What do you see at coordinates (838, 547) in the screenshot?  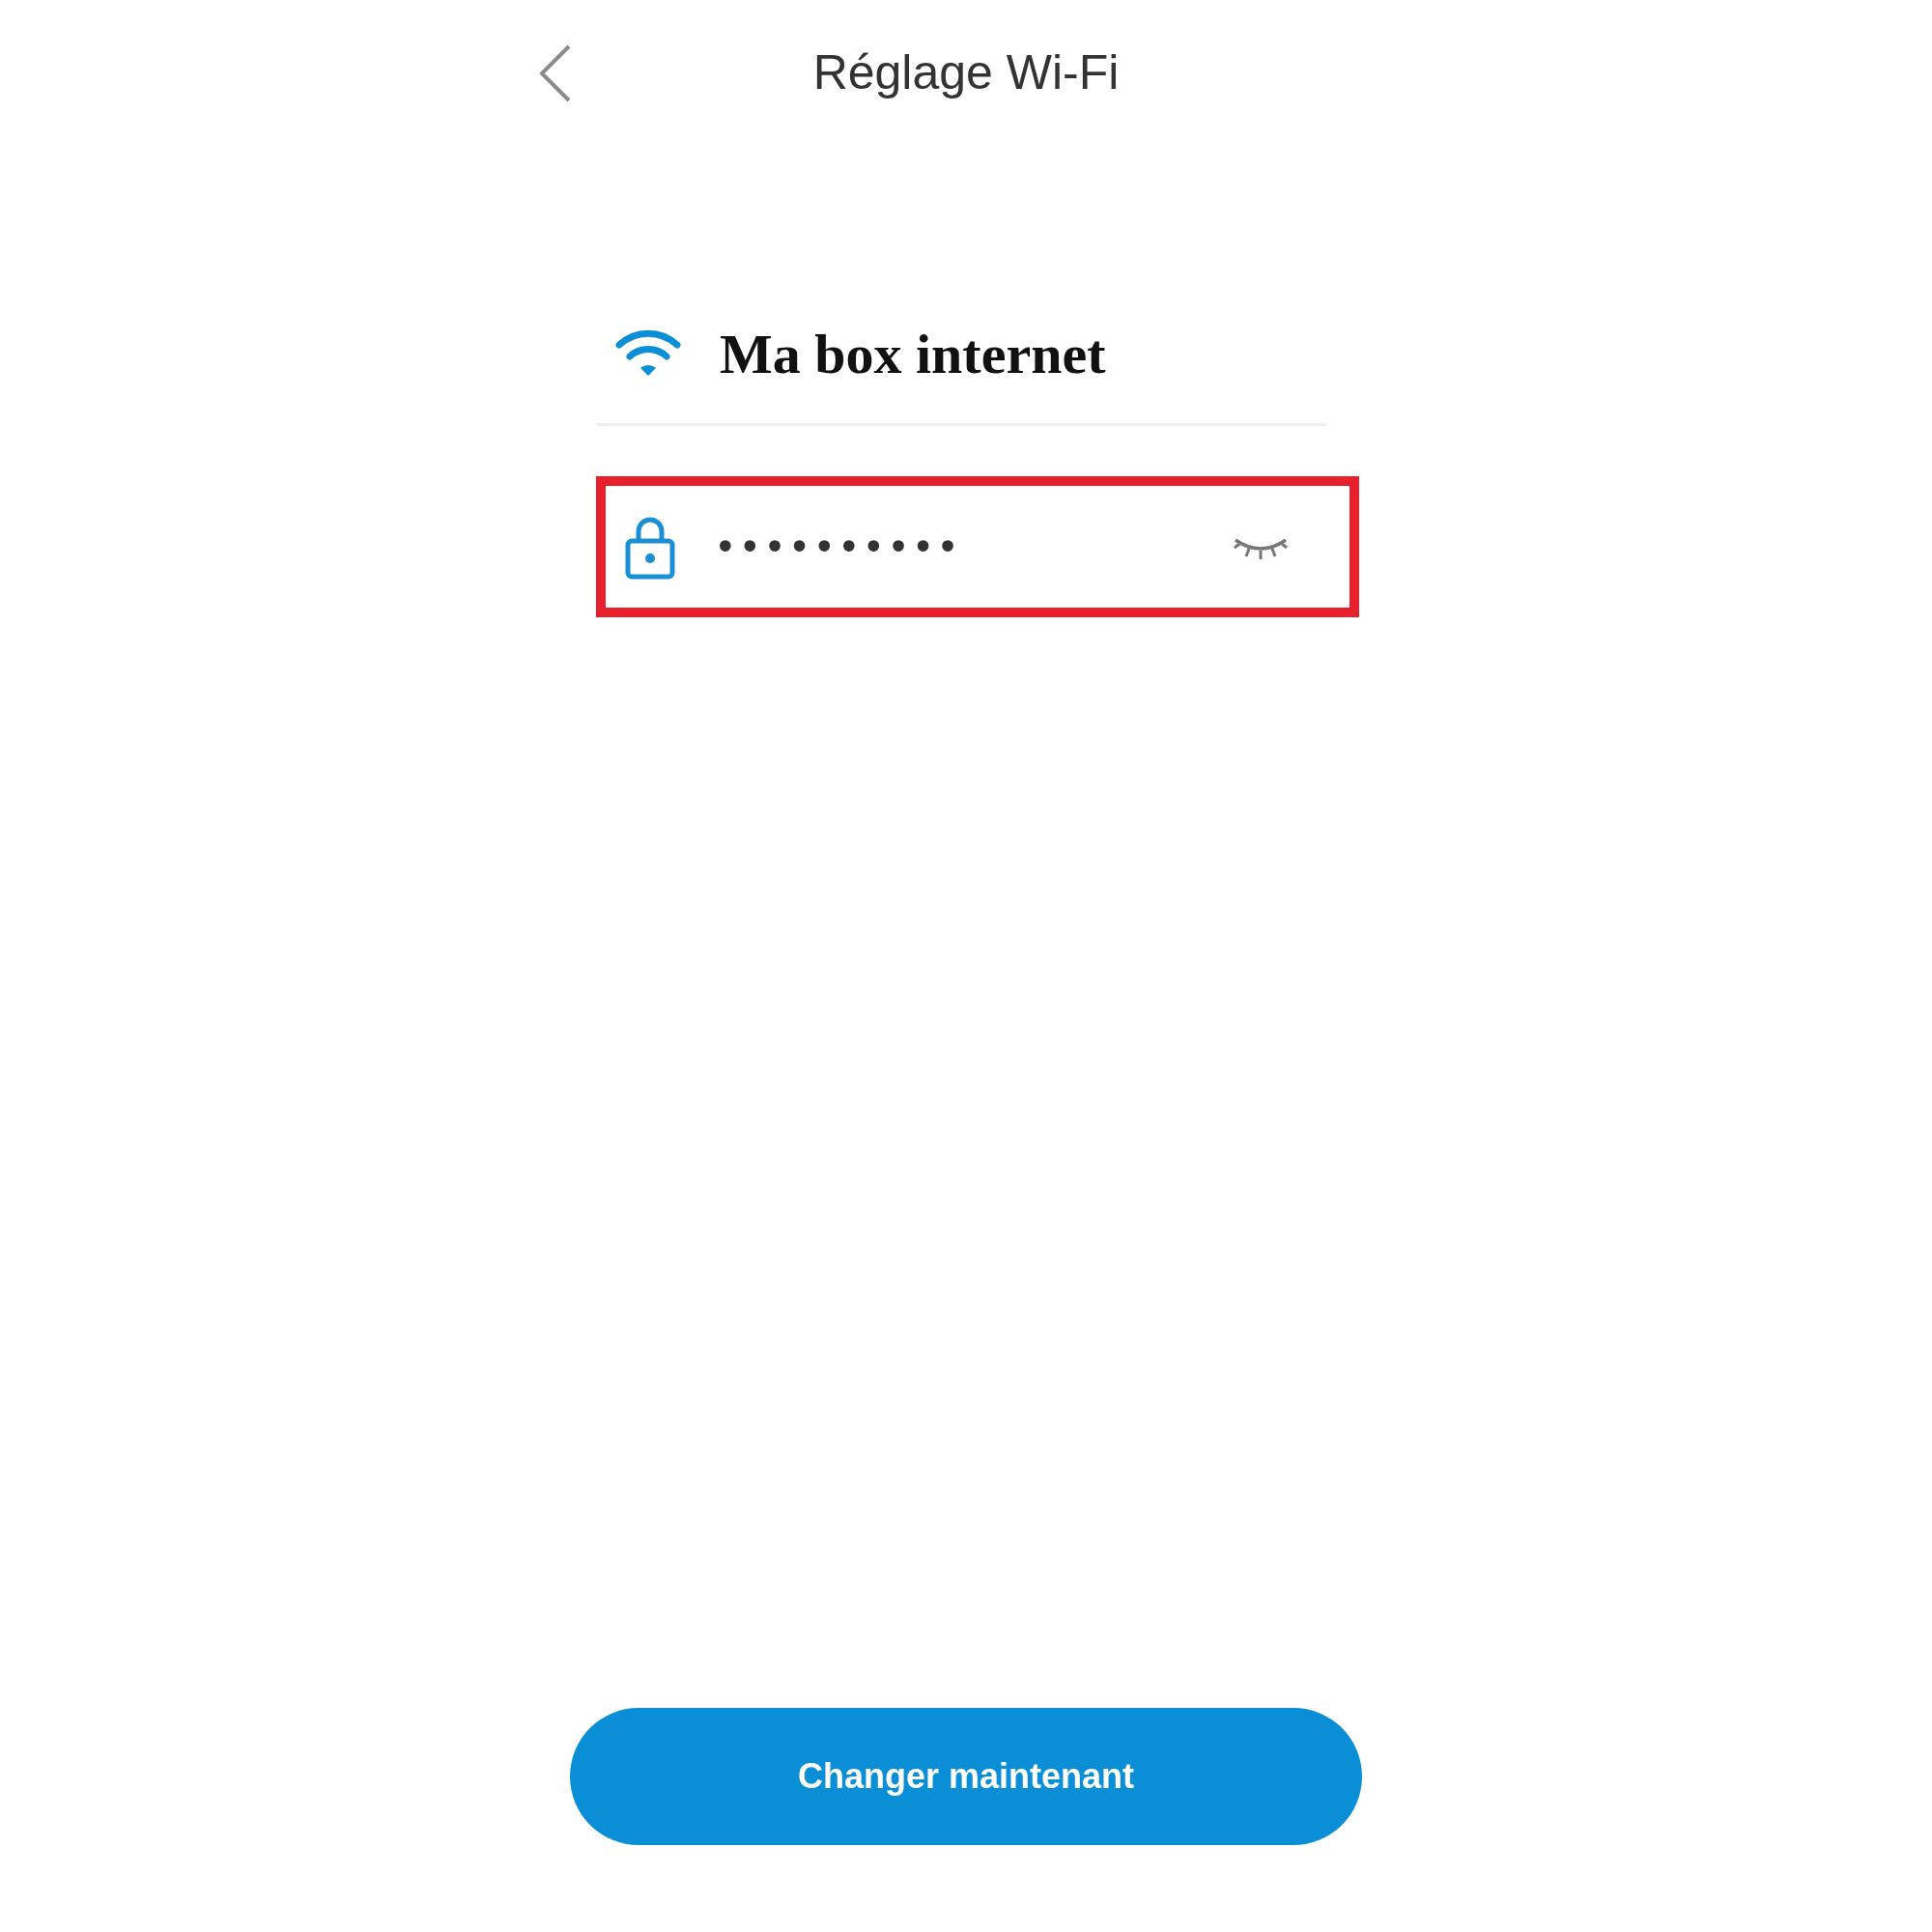 I see `password-value: ••••••••••` at bounding box center [838, 547].